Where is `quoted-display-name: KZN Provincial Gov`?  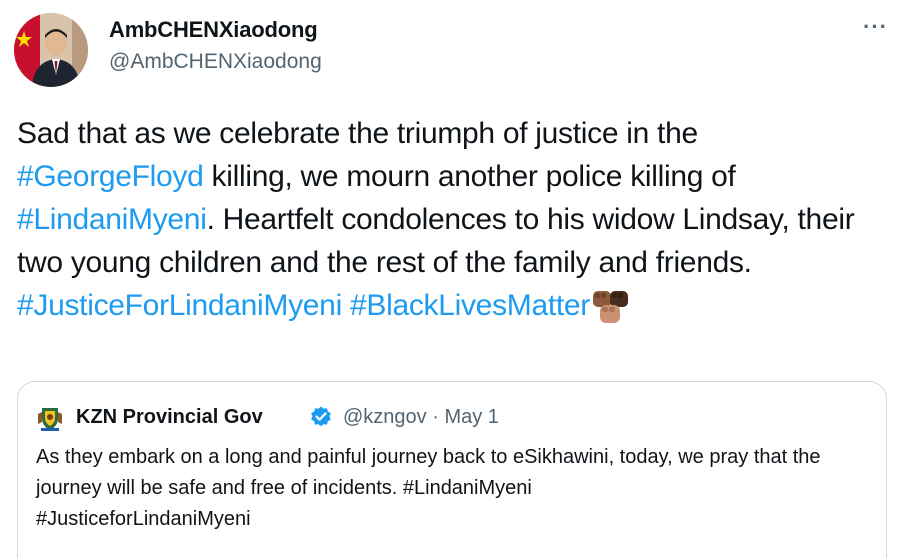
quoted-display-name: KZN Provincial Gov is located at coordinates (169, 417).